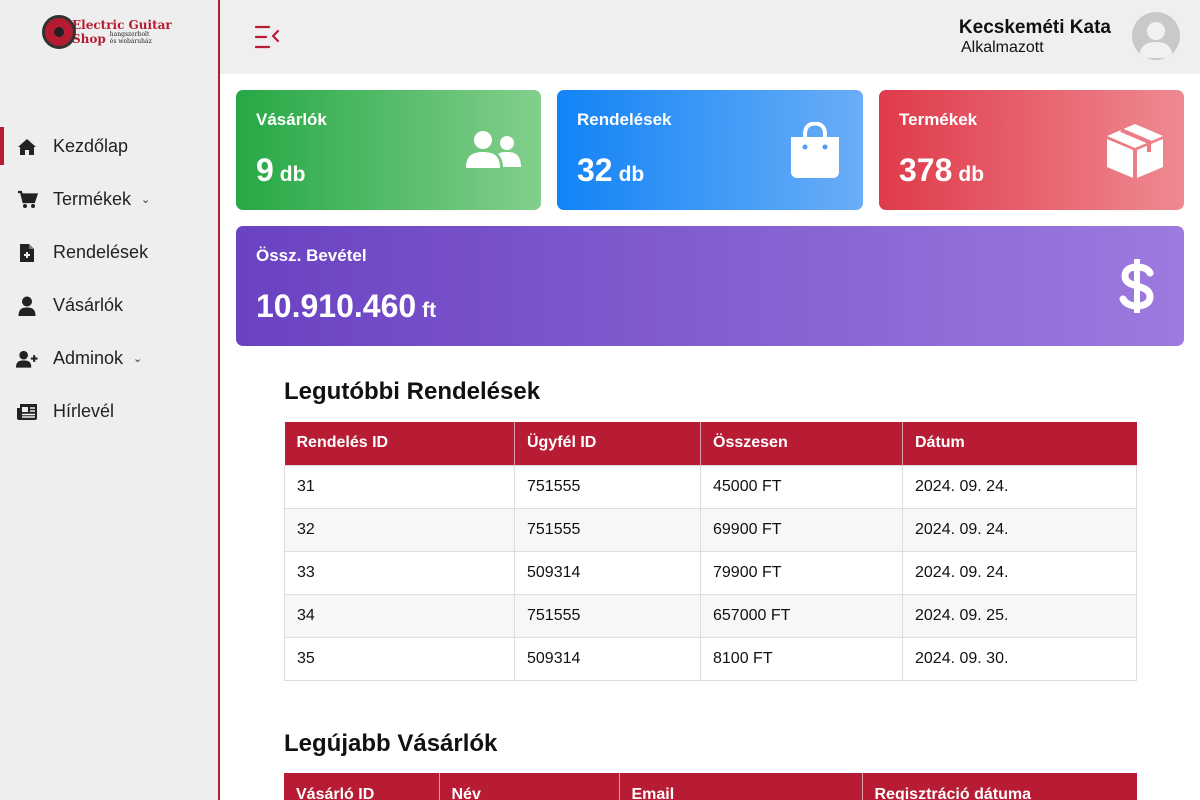 Image resolution: width=1200 pixels, height=800 pixels. What do you see at coordinates (1031, 150) in the screenshot?
I see `products-stat-card: Termékek 378 db` at bounding box center [1031, 150].